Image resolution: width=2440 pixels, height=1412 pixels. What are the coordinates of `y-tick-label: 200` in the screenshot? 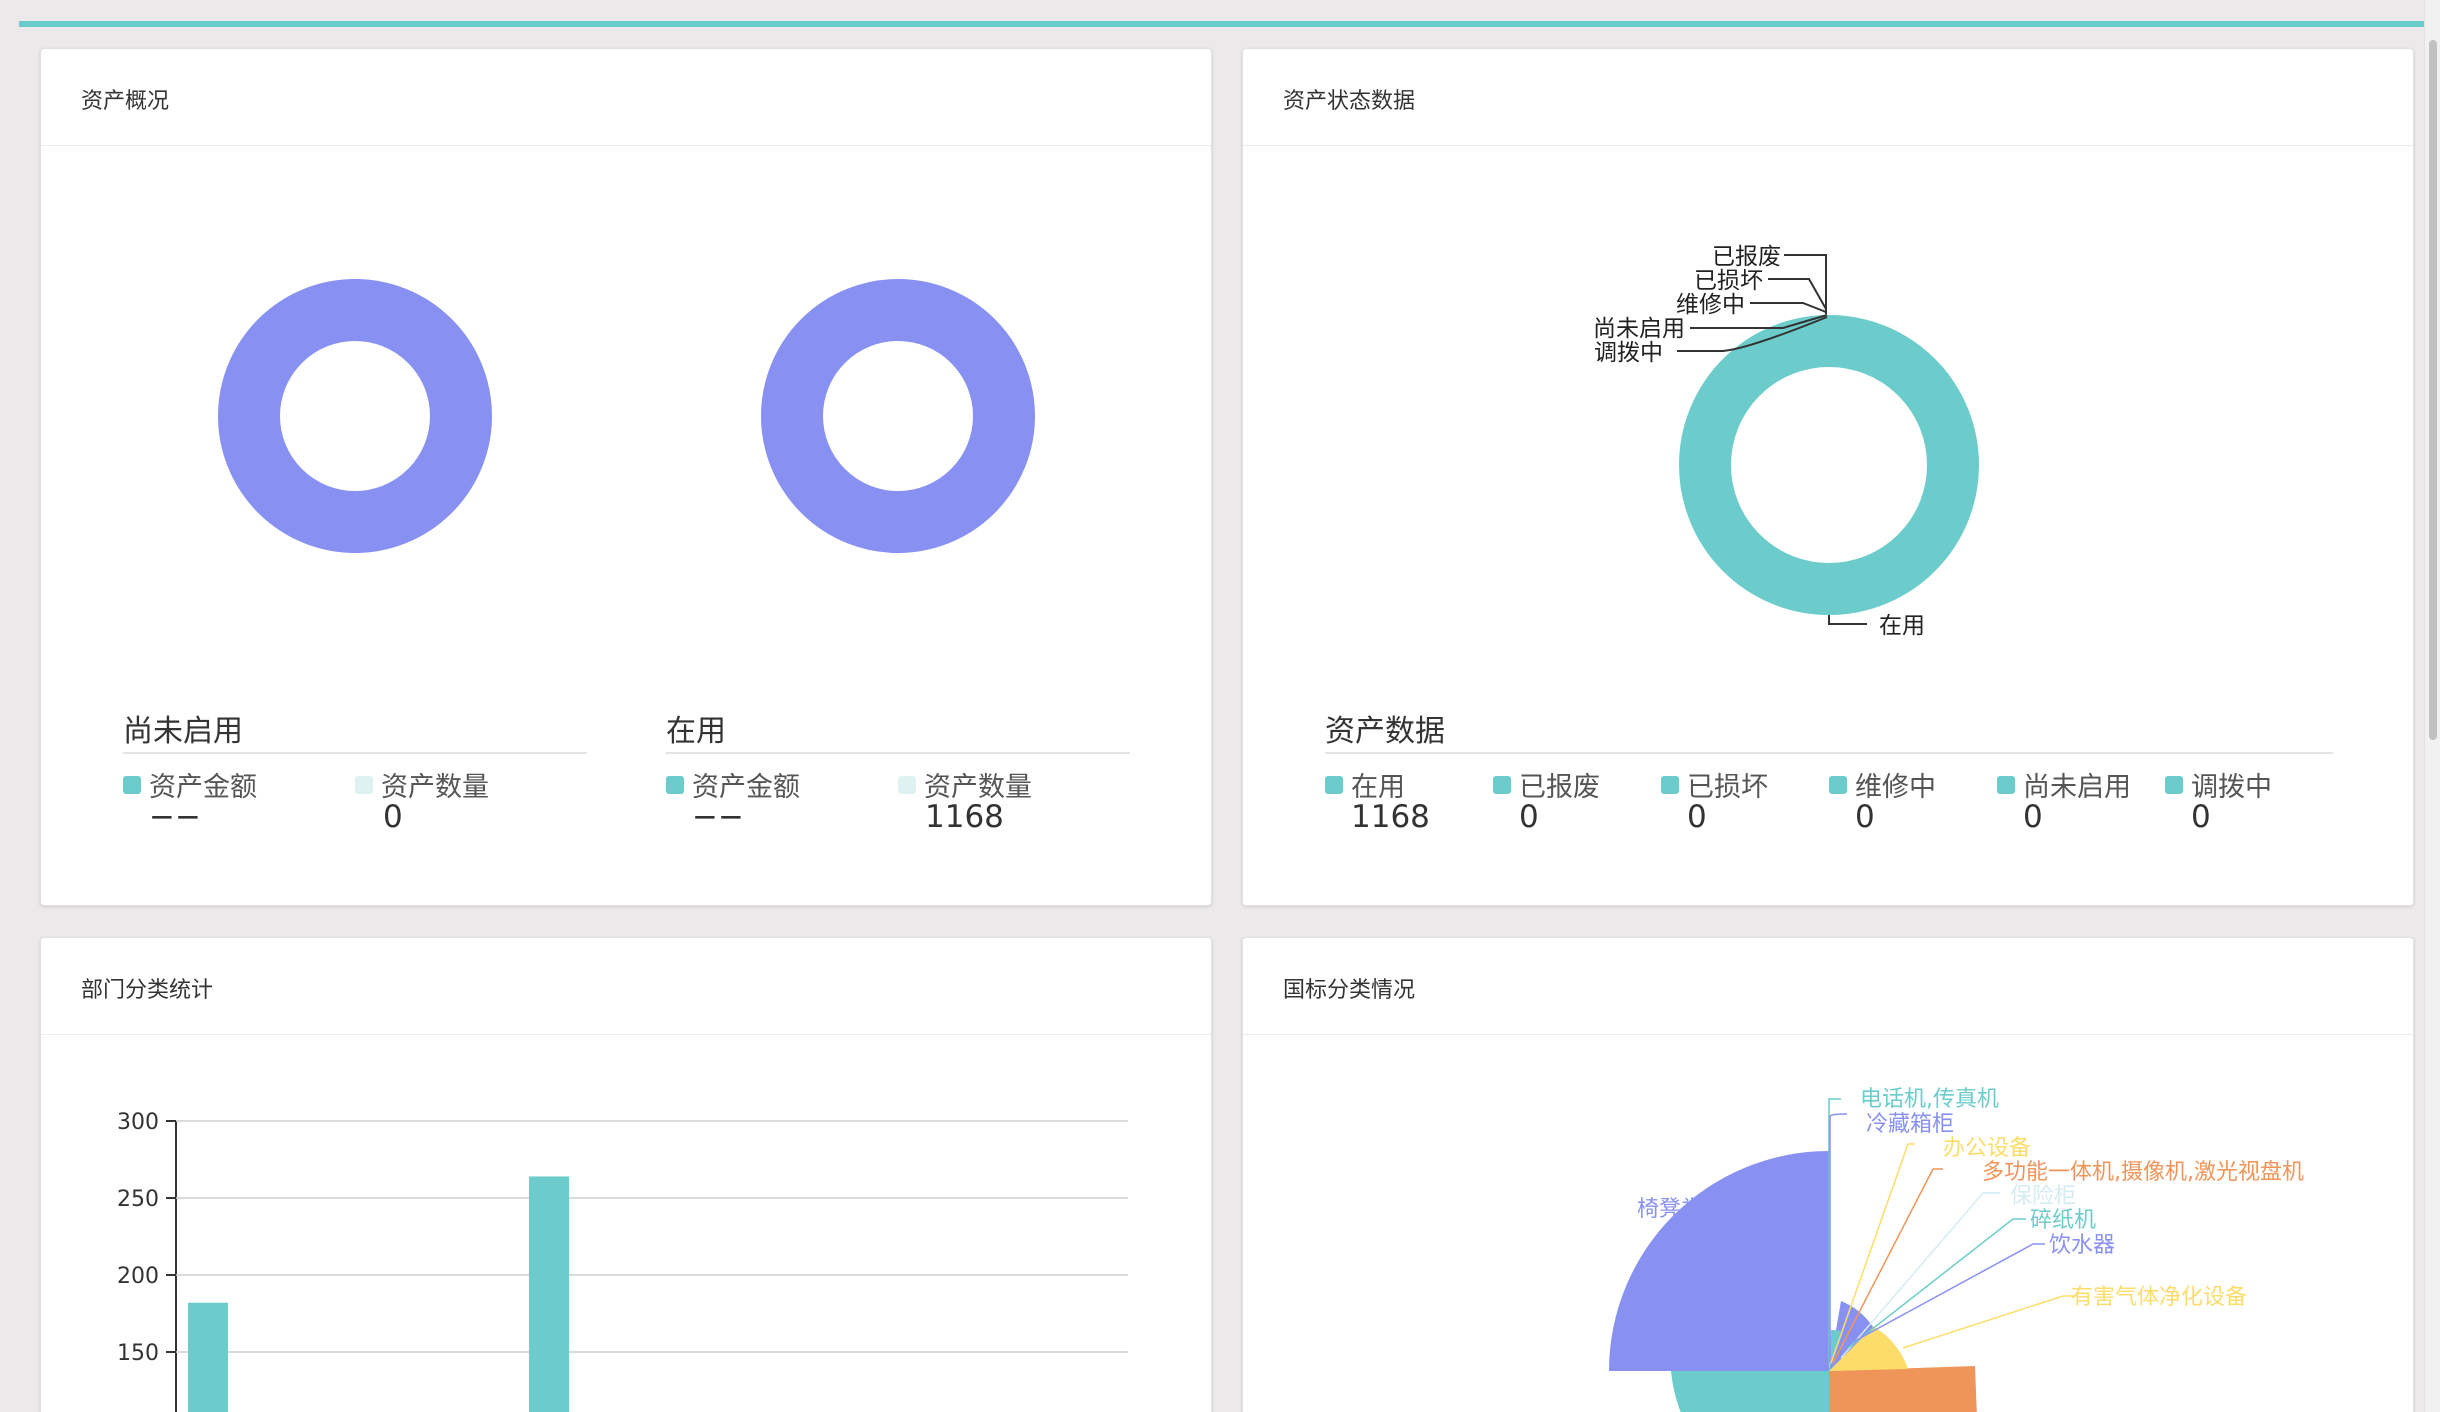 It's located at (138, 1276).